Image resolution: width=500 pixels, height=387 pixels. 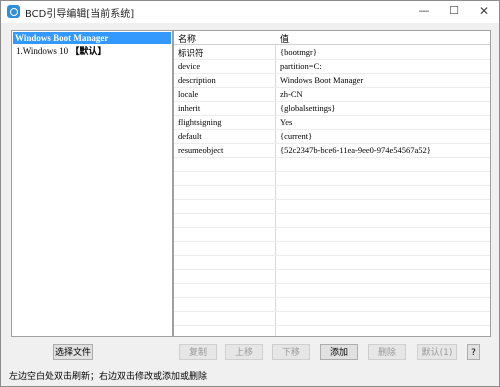 I want to click on close-button: ✕, so click(x=484, y=11).